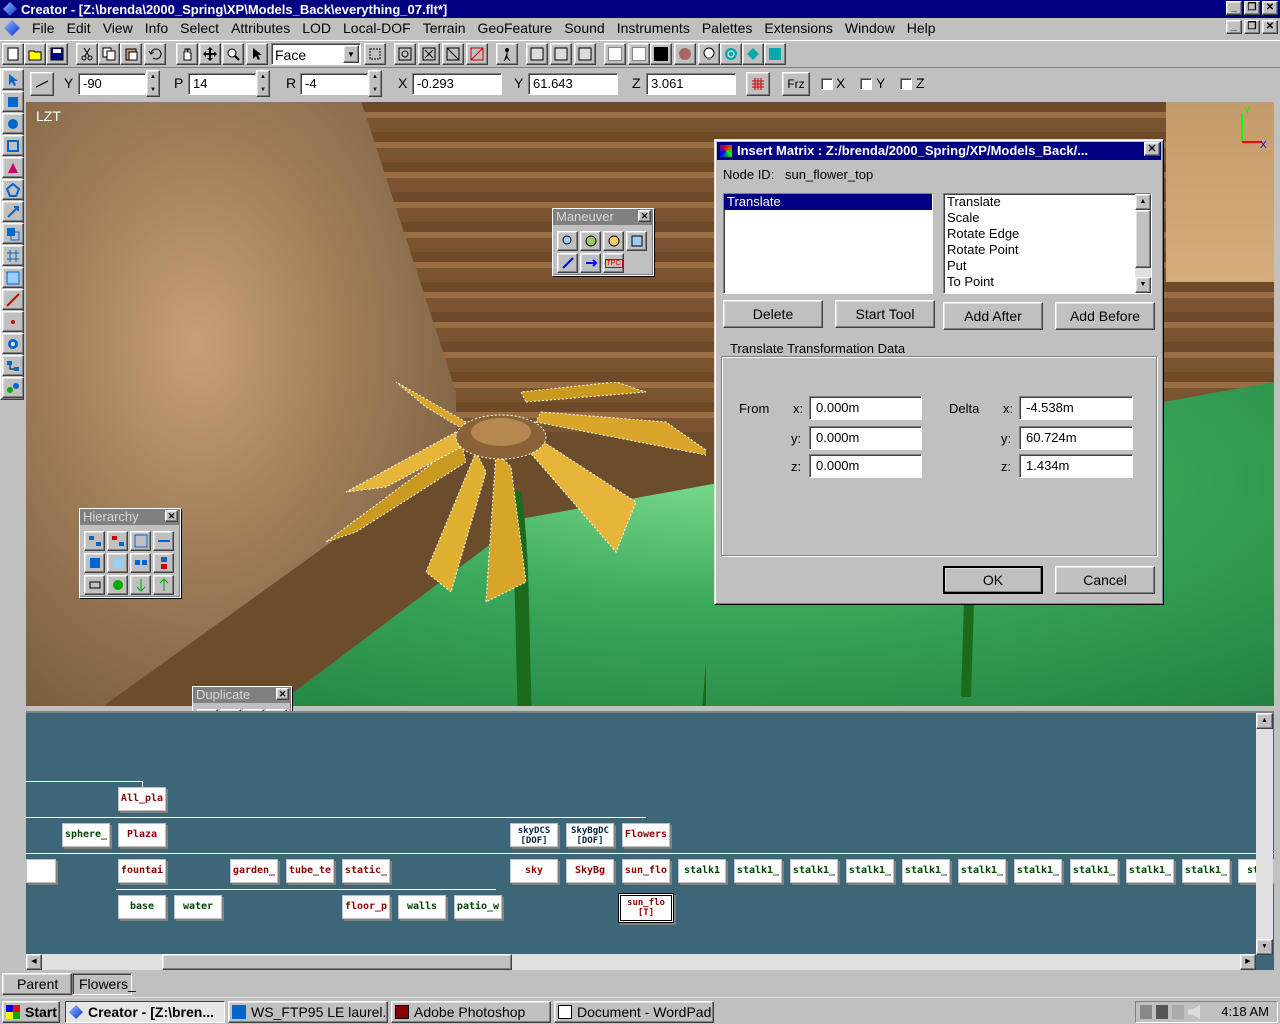 The image size is (1280, 1024). What do you see at coordinates (140, 585) in the screenshot?
I see `hierarchy-sort-button` at bounding box center [140, 585].